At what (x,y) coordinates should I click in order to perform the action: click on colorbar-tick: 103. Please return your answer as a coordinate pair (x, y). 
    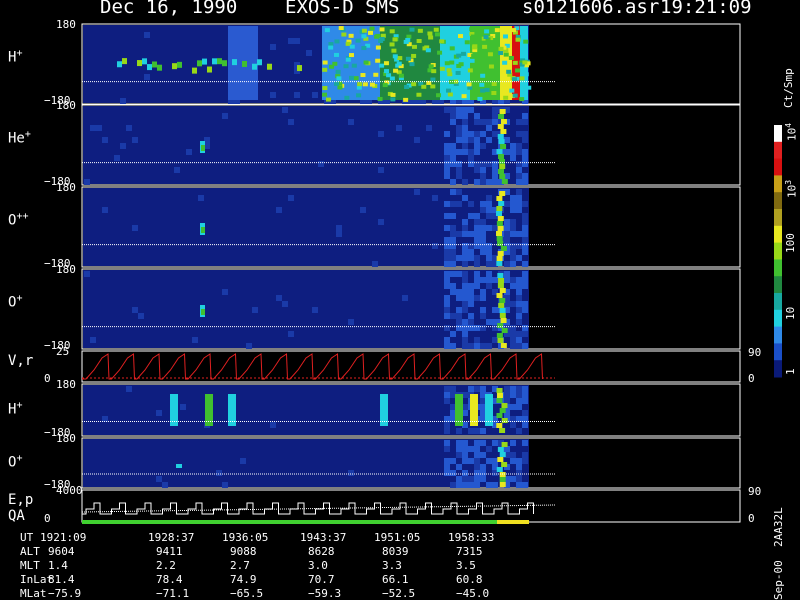
    Looking at the image, I should click on (791, 188).